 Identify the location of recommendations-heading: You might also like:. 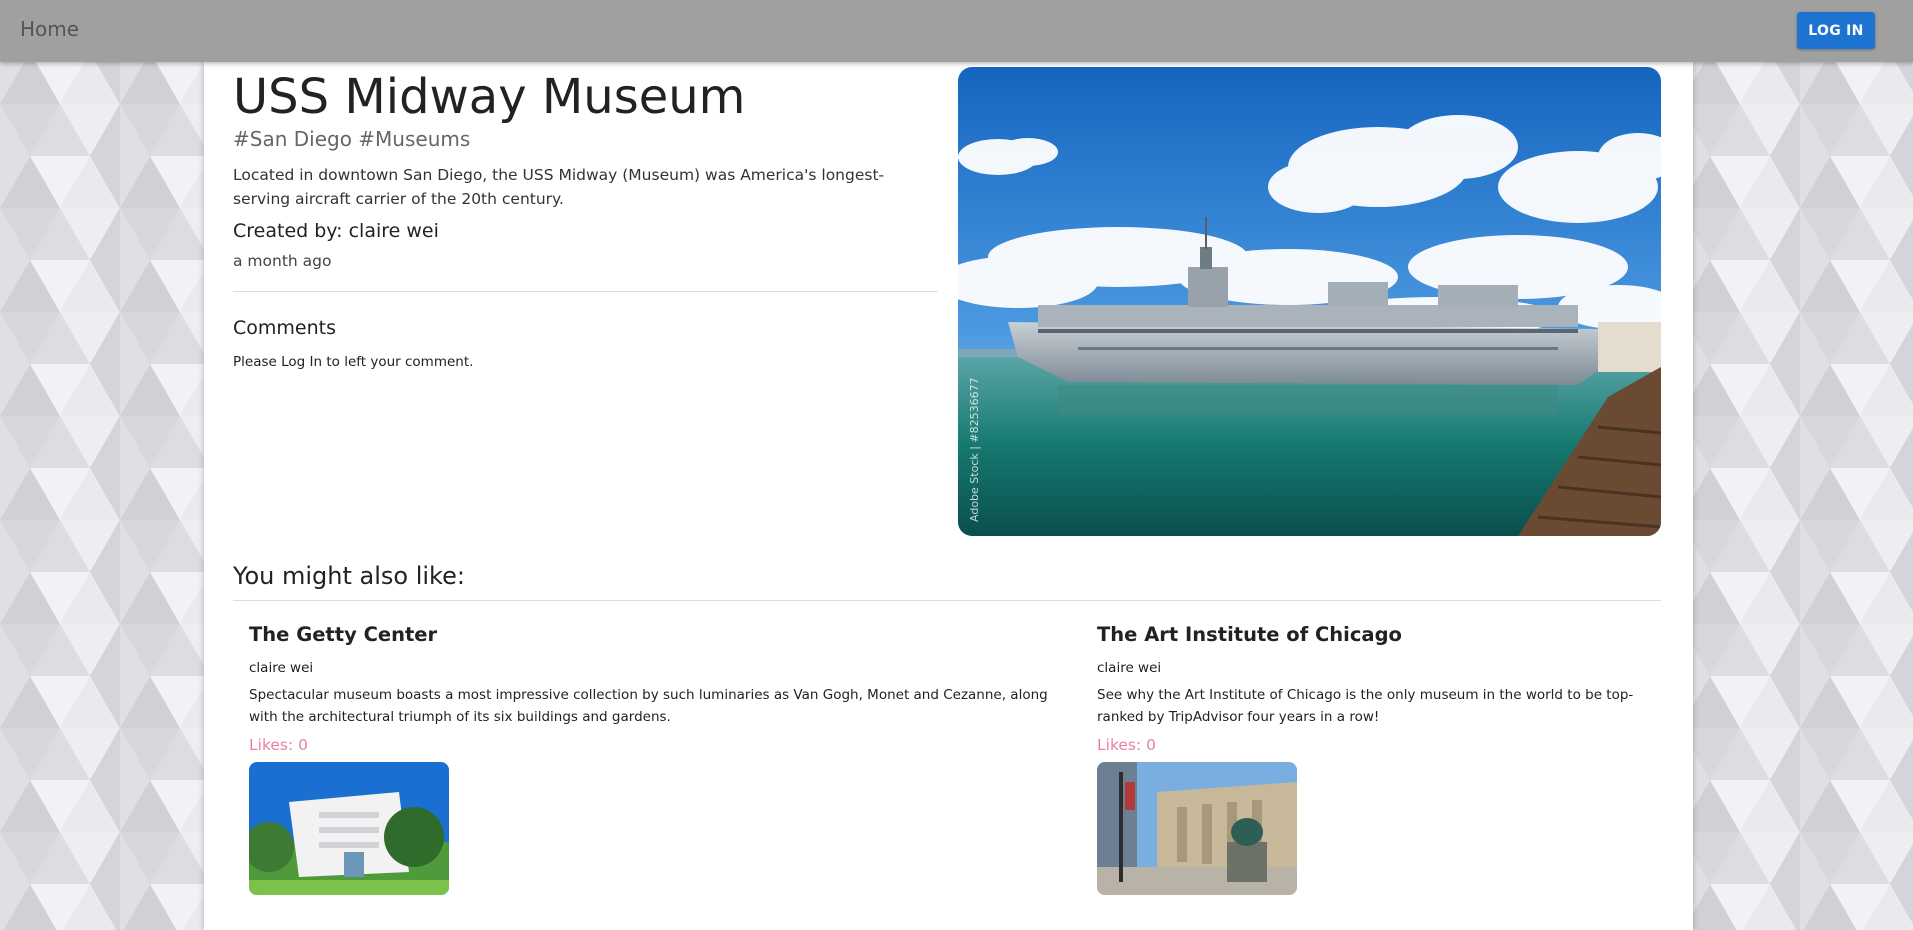
(349, 576).